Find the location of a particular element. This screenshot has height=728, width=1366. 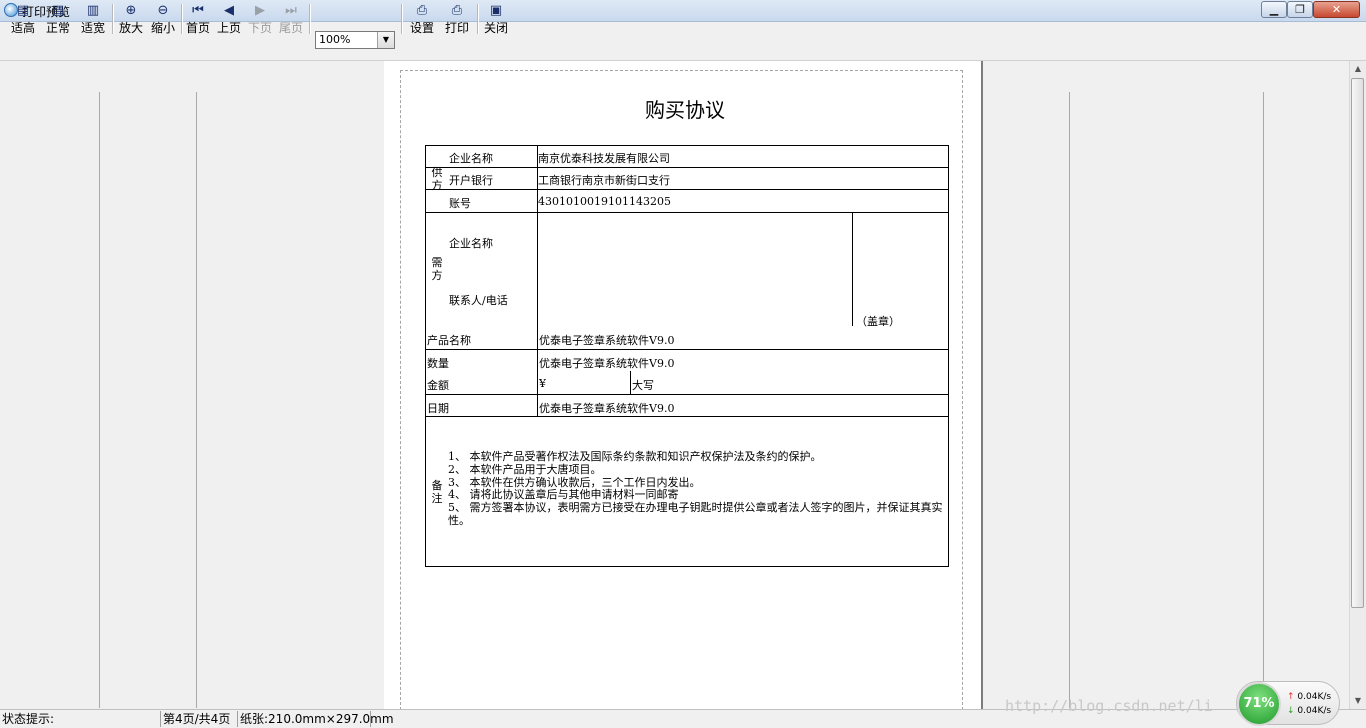

upload-speed: ↑ 0.04K/s is located at coordinates (1309, 697).